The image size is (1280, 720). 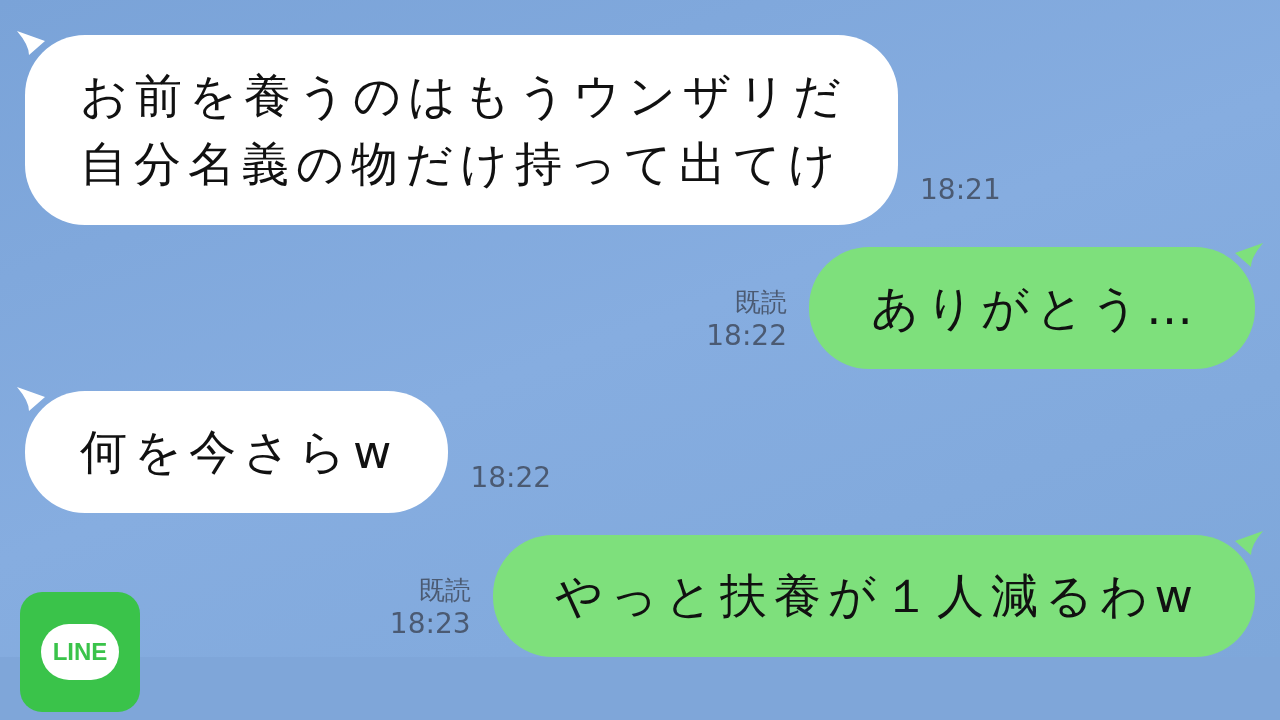 What do you see at coordinates (430, 624) in the screenshot?
I see `message-time: 18:23` at bounding box center [430, 624].